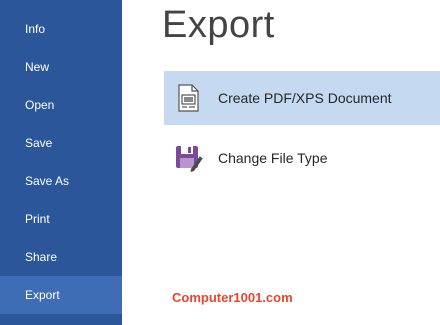 This screenshot has height=325, width=440. Describe the element at coordinates (188, 158) in the screenshot. I see `change-file-type-icon` at that location.